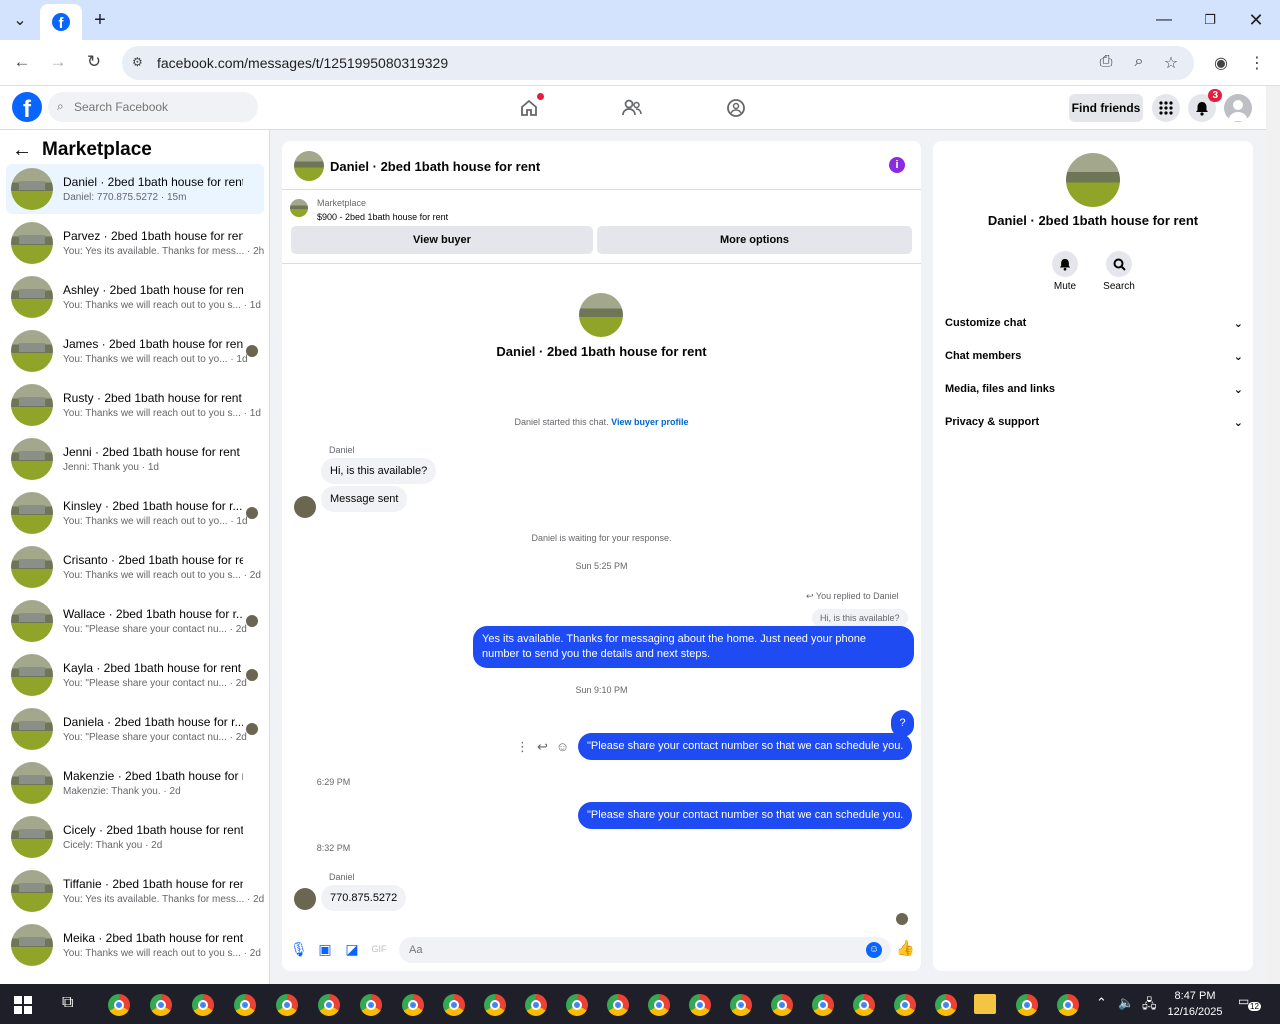 The image size is (1280, 1024). I want to click on mute-action: Mute, so click(1065, 271).